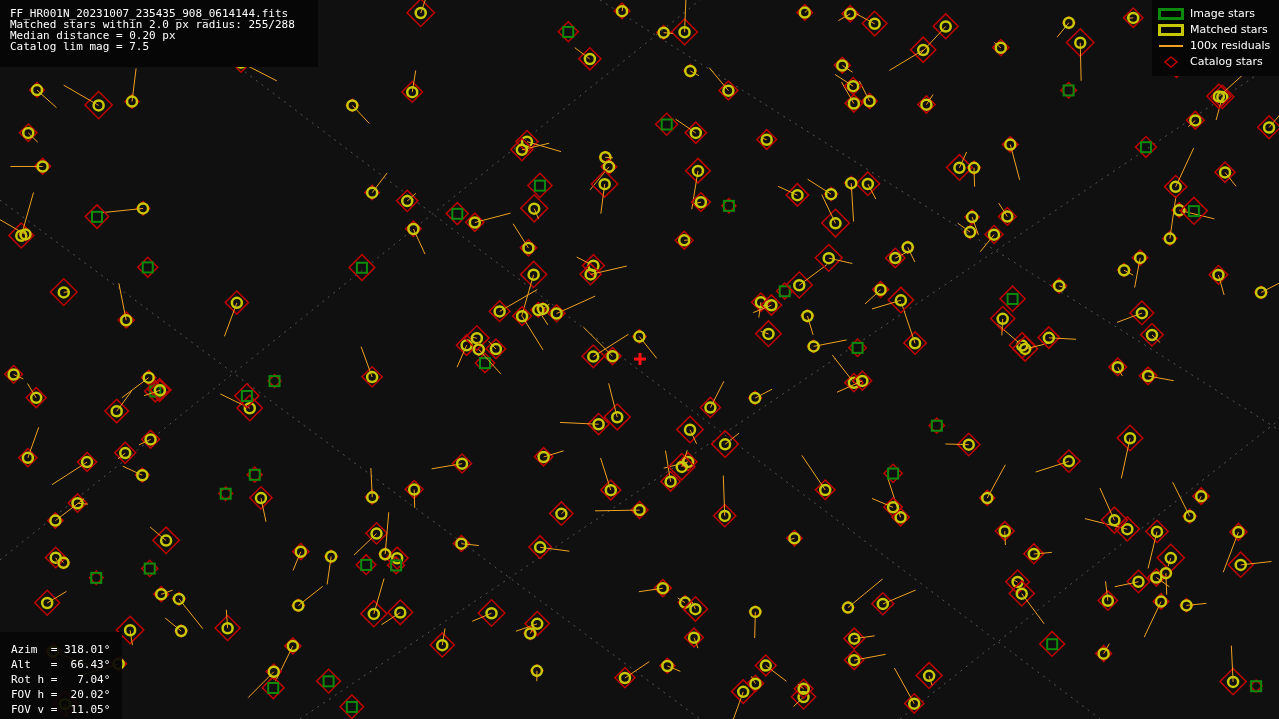  What do you see at coordinates (1222, 14) in the screenshot?
I see `legend-label: Image stars` at bounding box center [1222, 14].